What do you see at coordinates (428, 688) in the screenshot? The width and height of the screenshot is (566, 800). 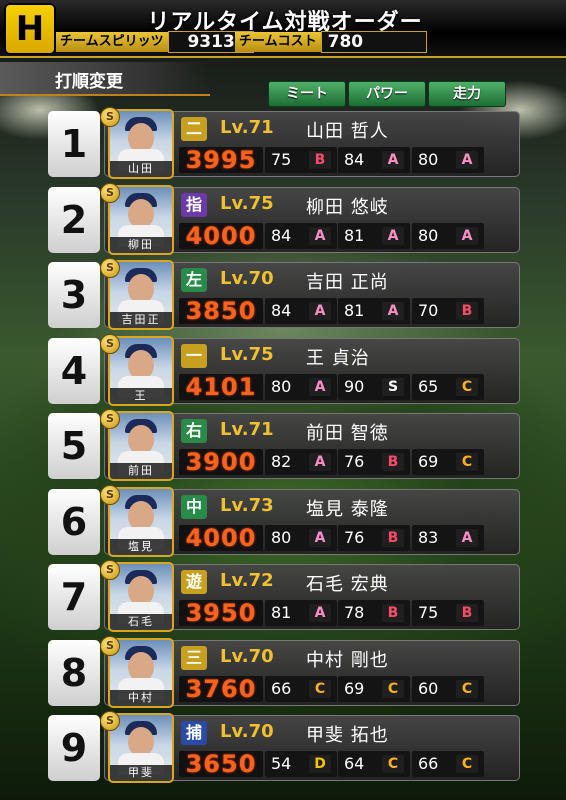 I see `stat-speed-value: 60` at bounding box center [428, 688].